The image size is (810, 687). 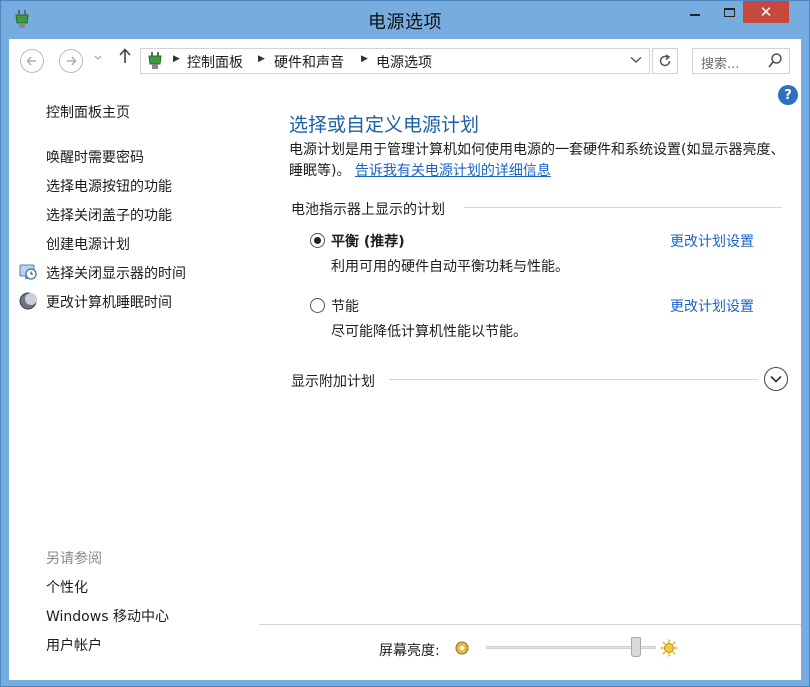 I want to click on close-button: ✕, so click(x=766, y=12).